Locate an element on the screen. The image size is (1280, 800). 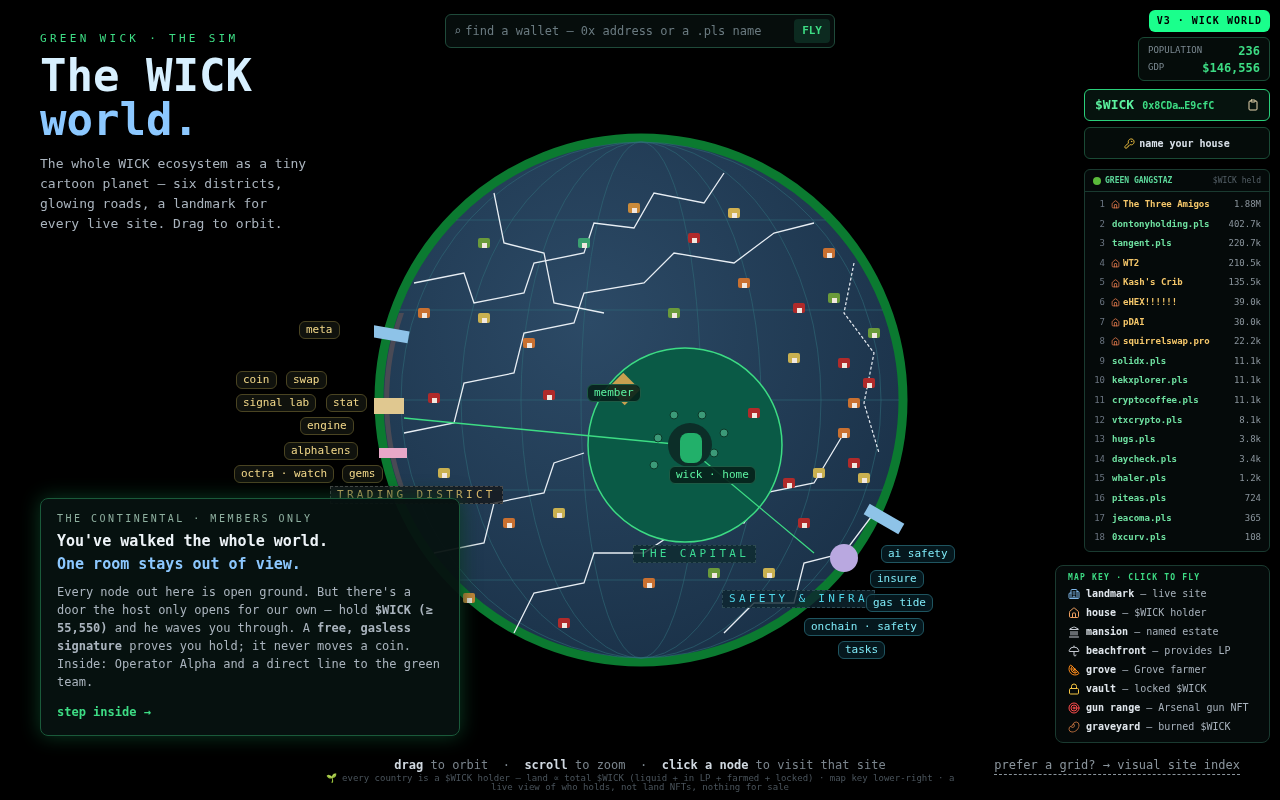
holding-value: 3.8k is located at coordinates (1250, 440).